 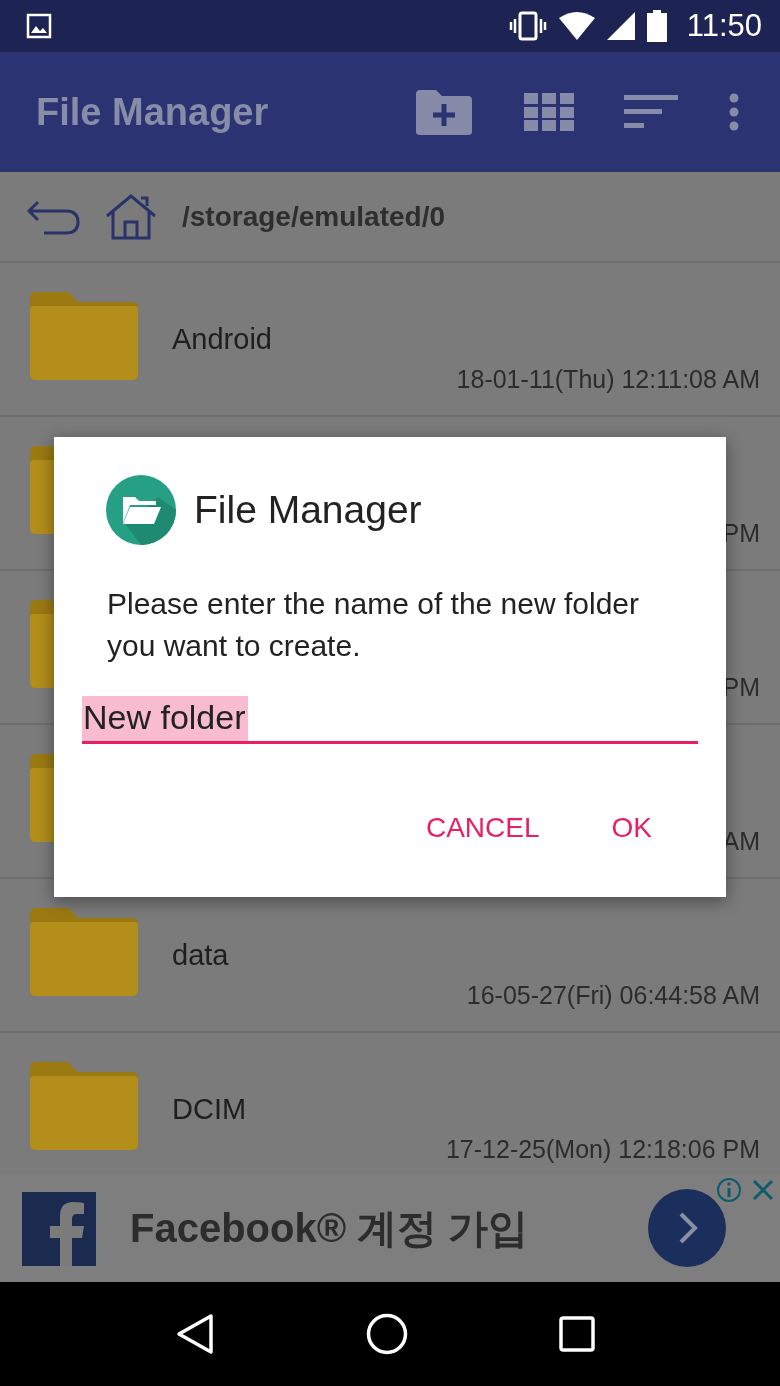 I want to click on app-title: File Manager, so click(x=152, y=112).